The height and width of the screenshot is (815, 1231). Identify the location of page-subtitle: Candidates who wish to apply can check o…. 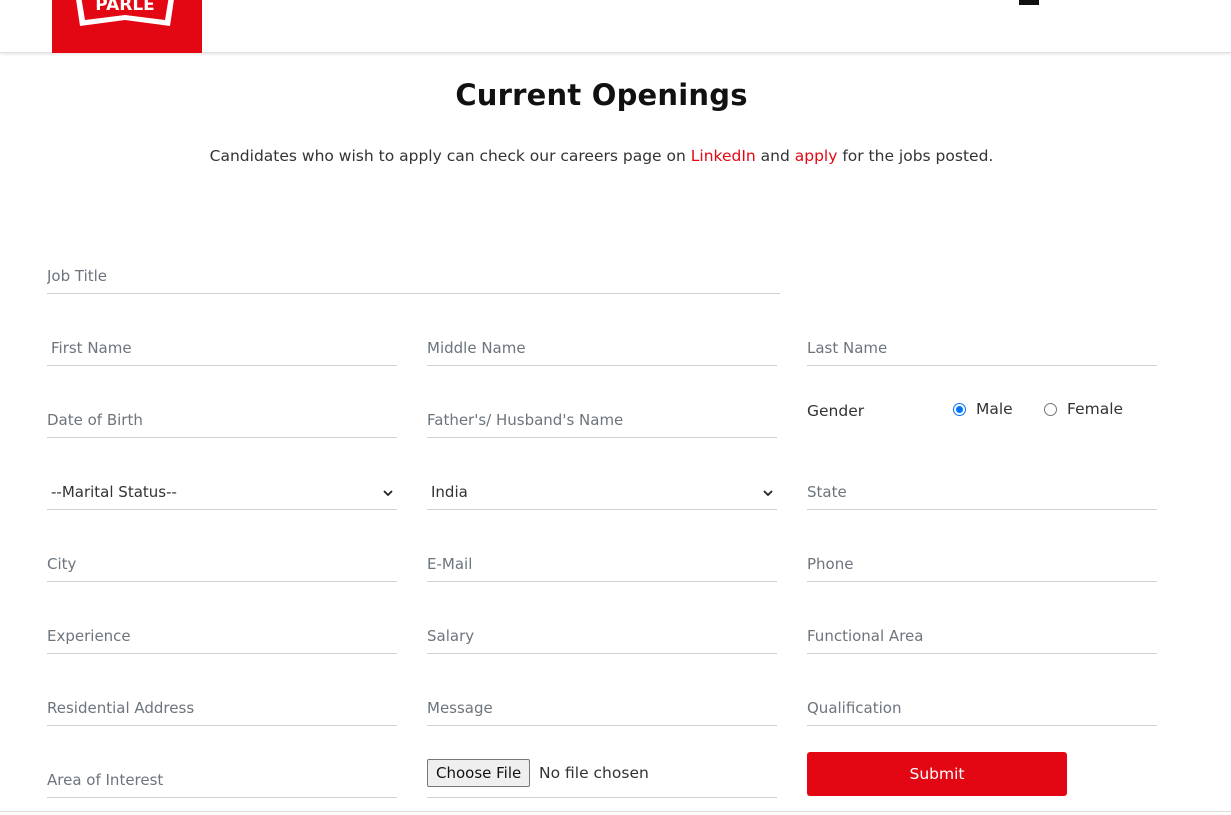
(601, 156).